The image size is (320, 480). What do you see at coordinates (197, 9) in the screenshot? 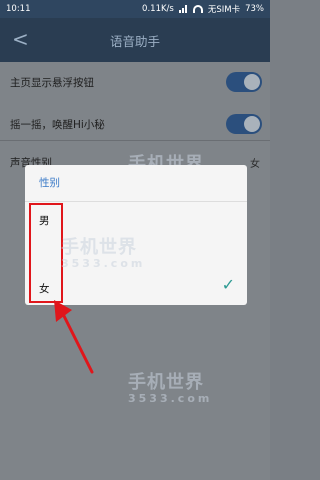
I see `wifi-icon` at bounding box center [197, 9].